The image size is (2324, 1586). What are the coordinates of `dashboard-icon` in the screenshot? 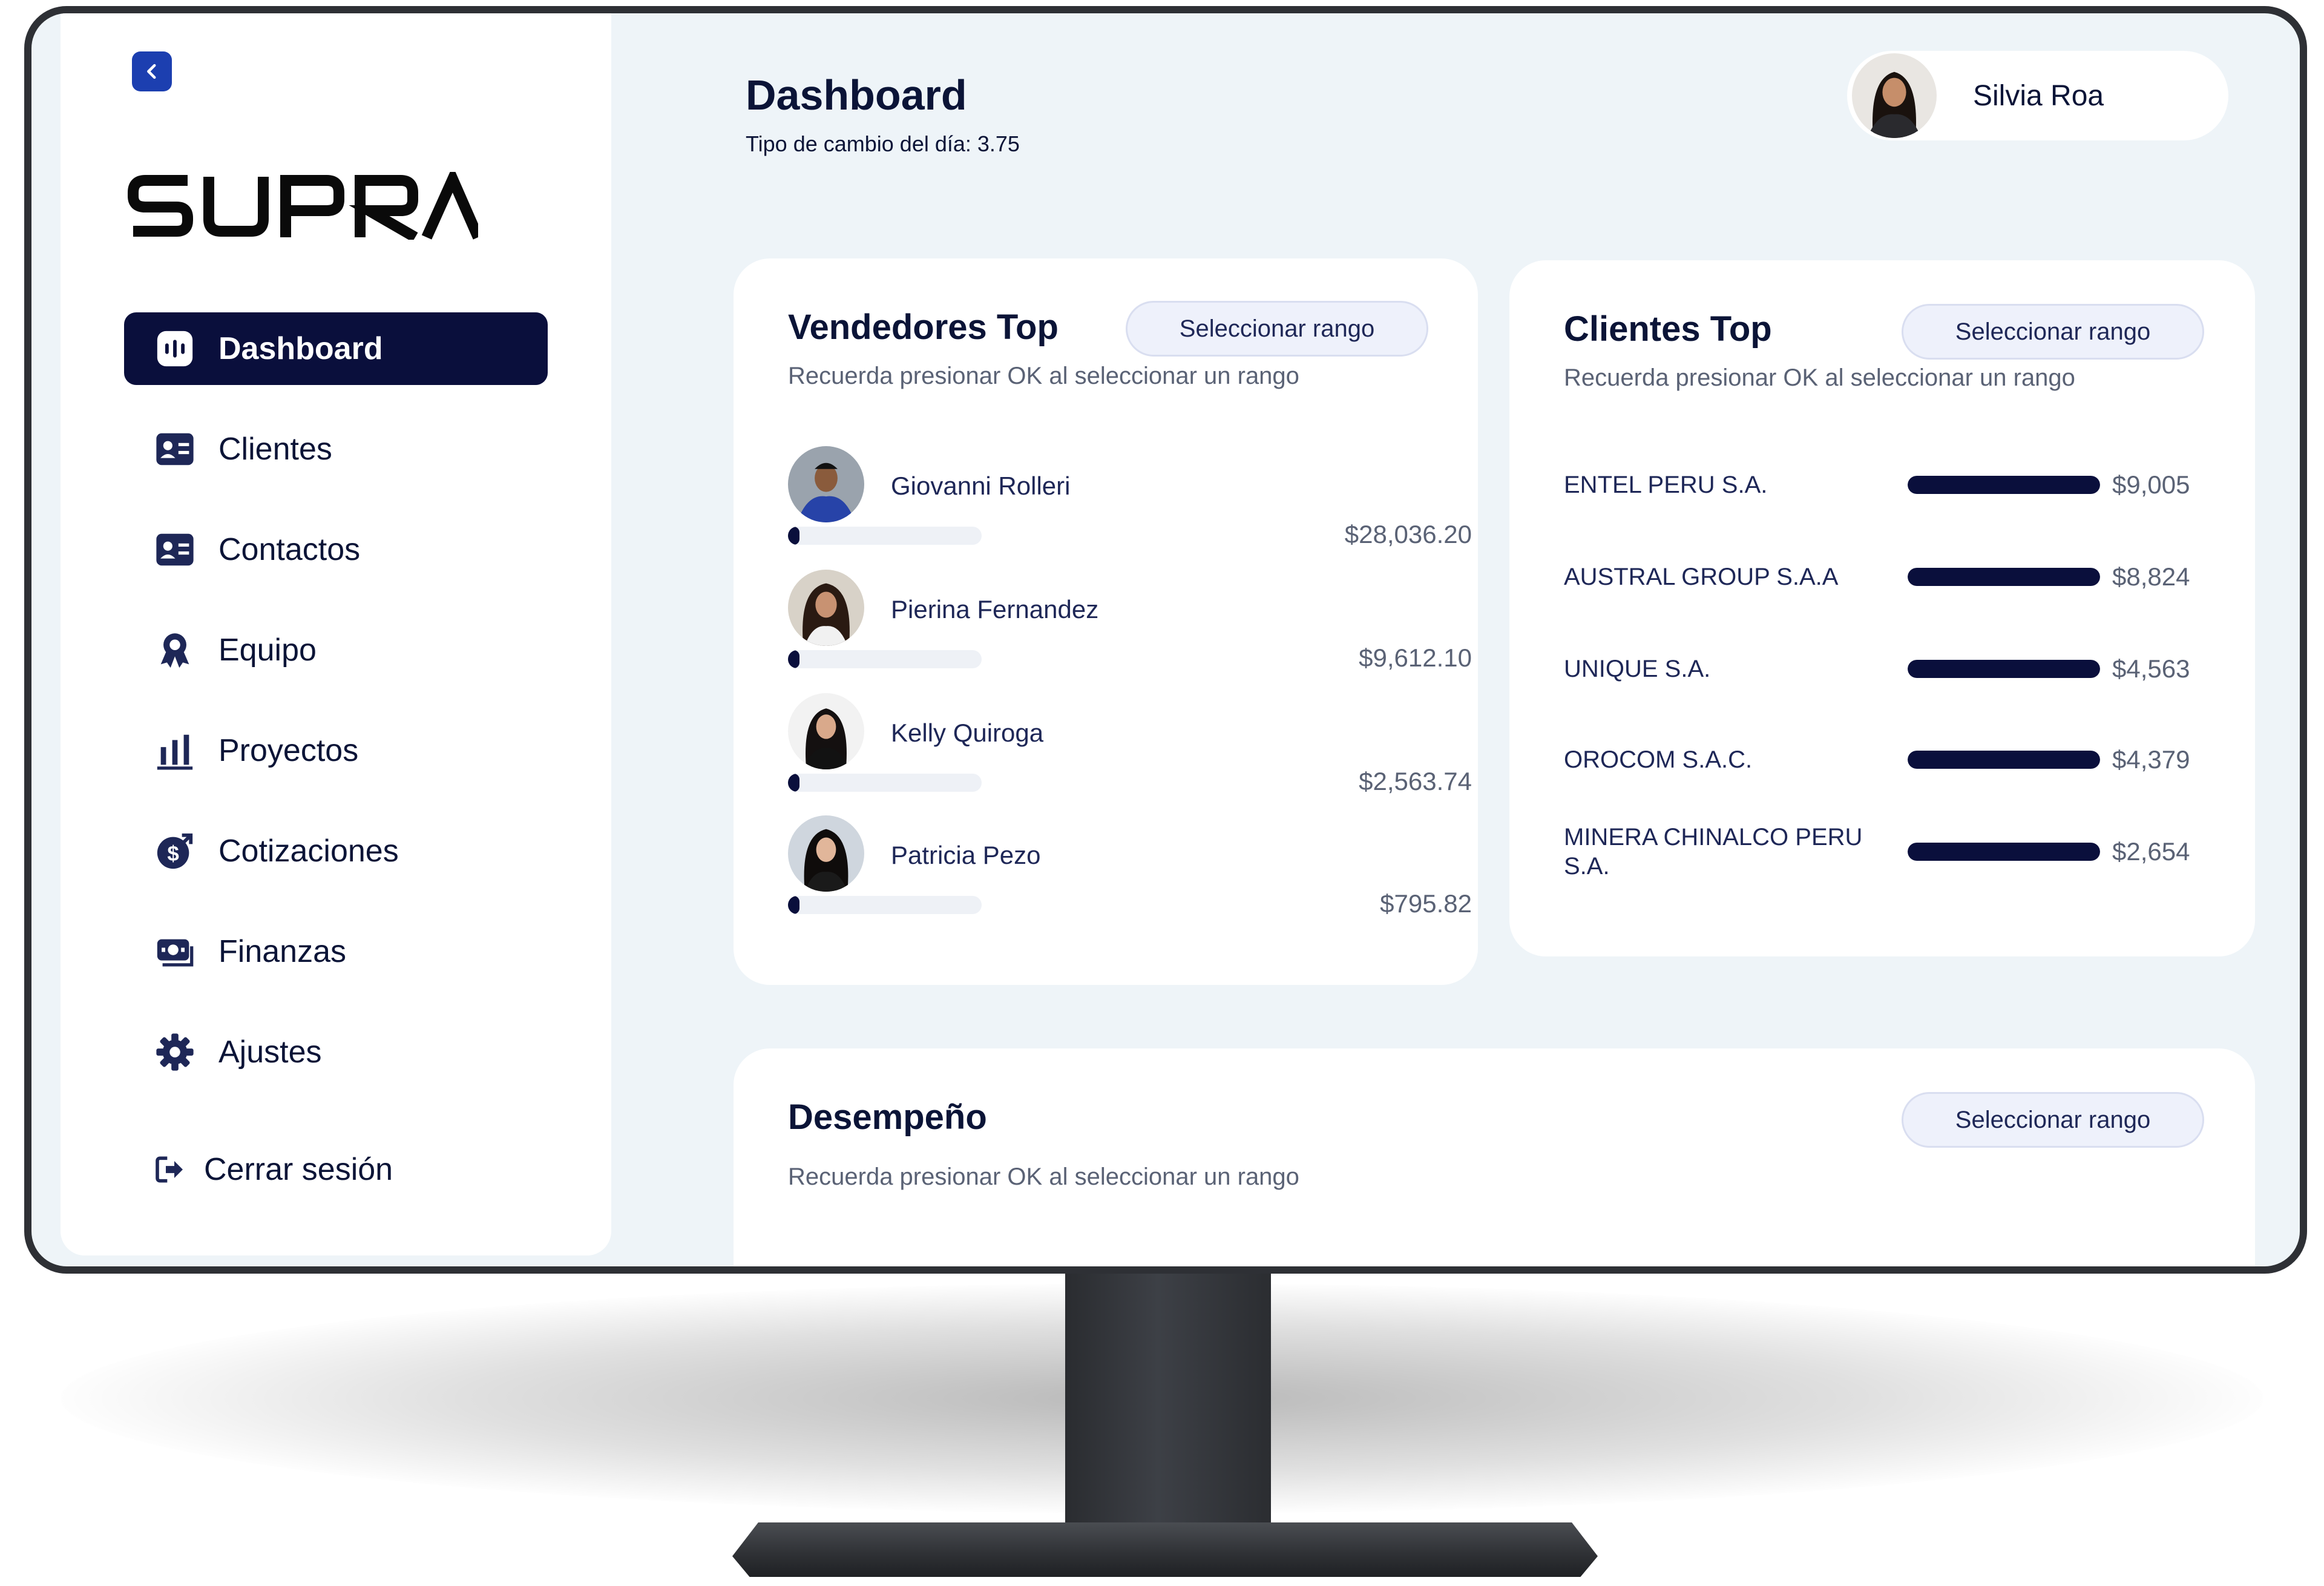 It's located at (175, 348).